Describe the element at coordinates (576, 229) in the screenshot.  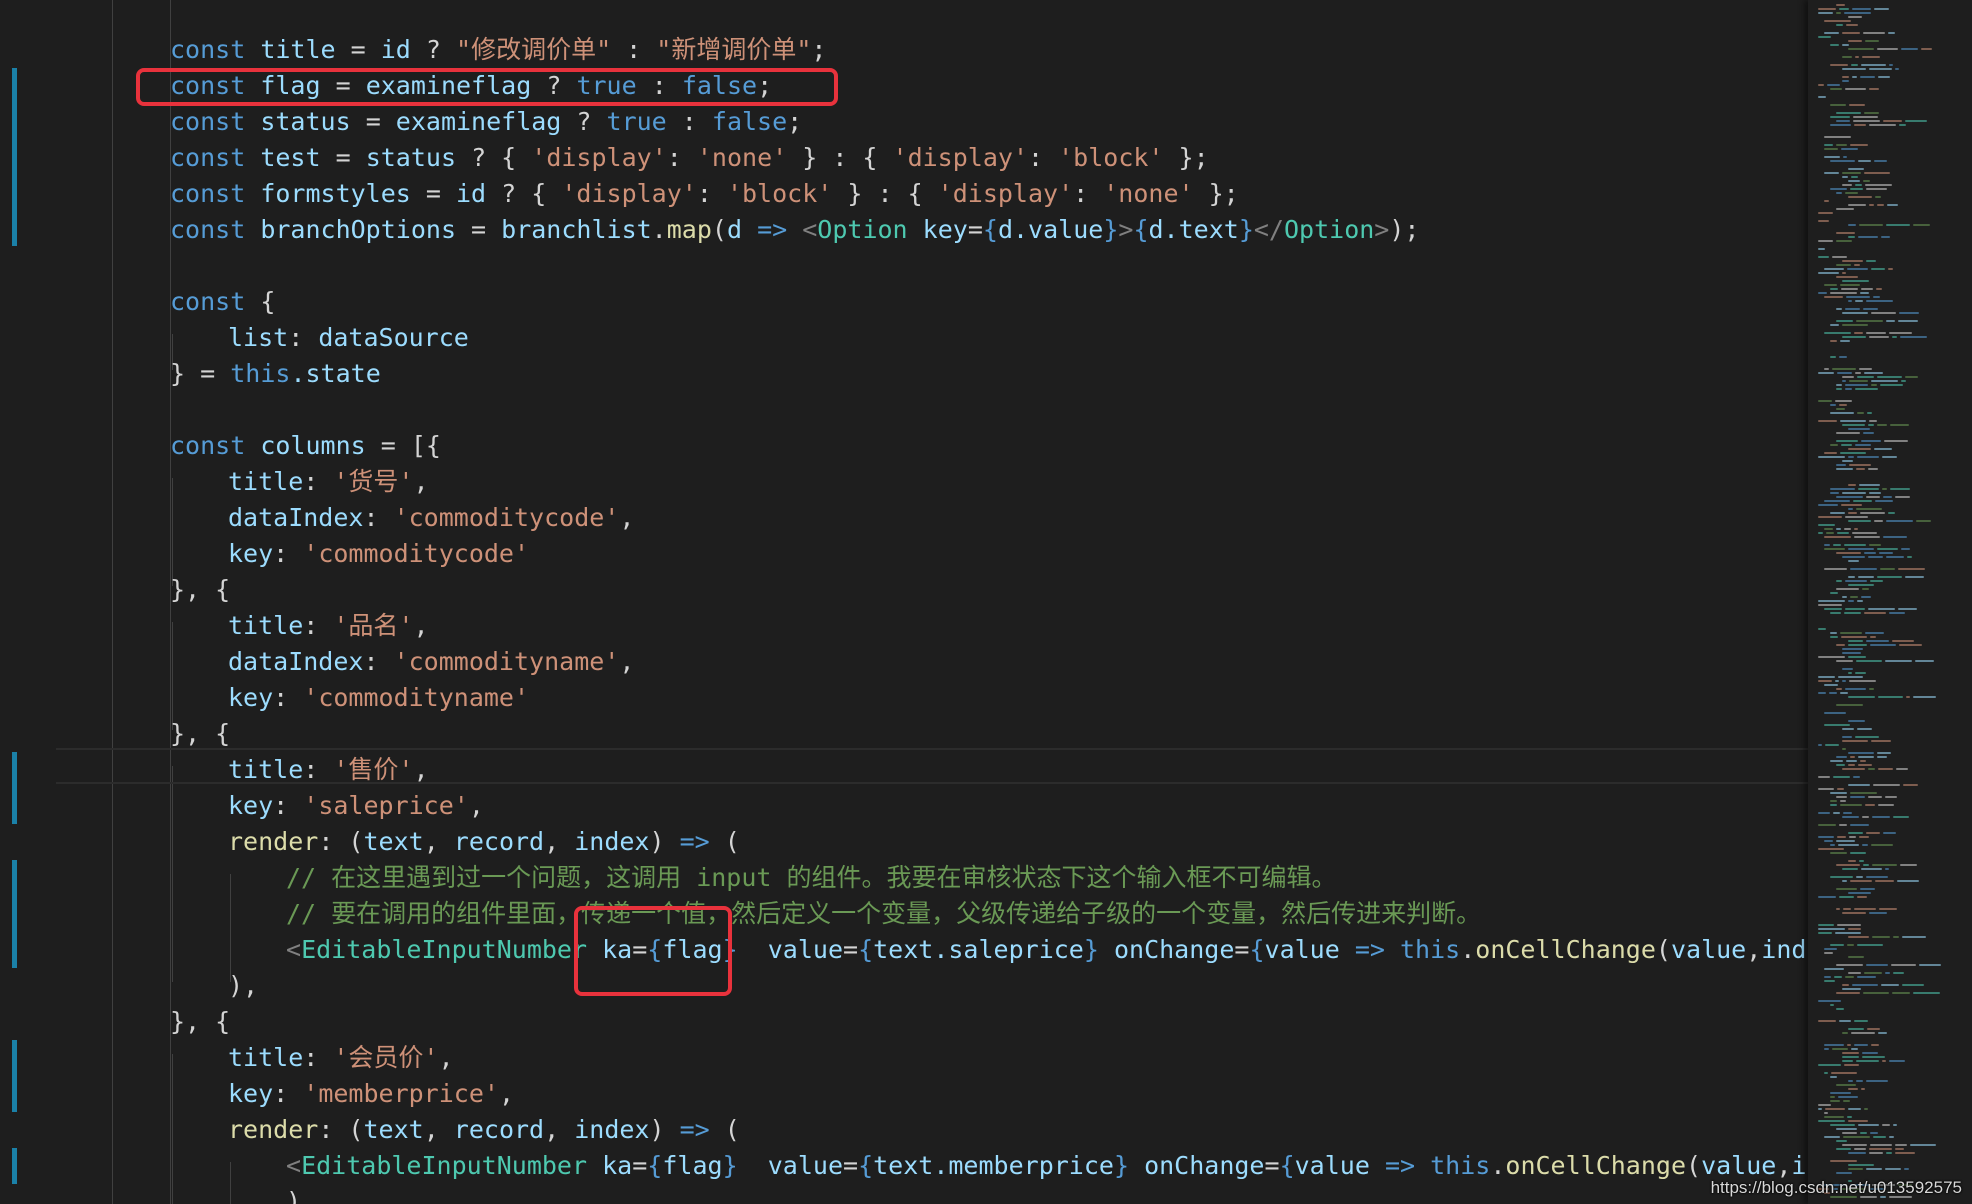
I see `identifier: branchlist` at that location.